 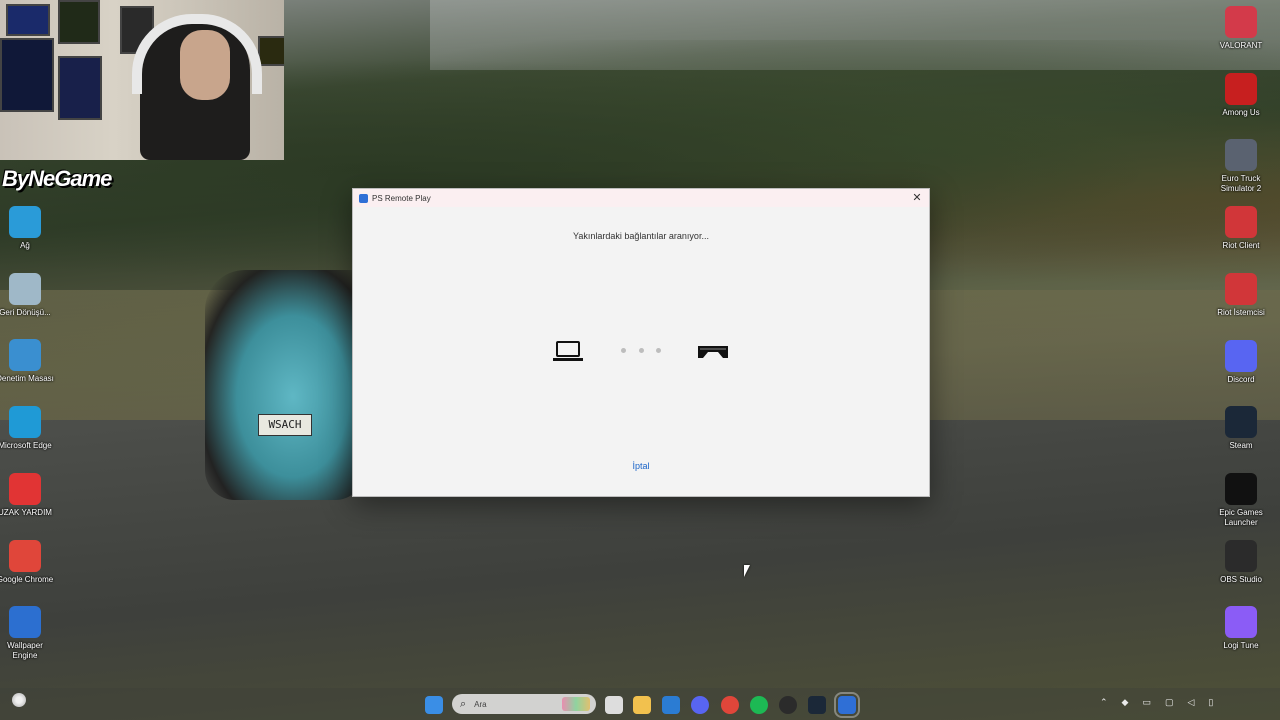 I want to click on recycle-bin-icon, so click(x=25, y=288).